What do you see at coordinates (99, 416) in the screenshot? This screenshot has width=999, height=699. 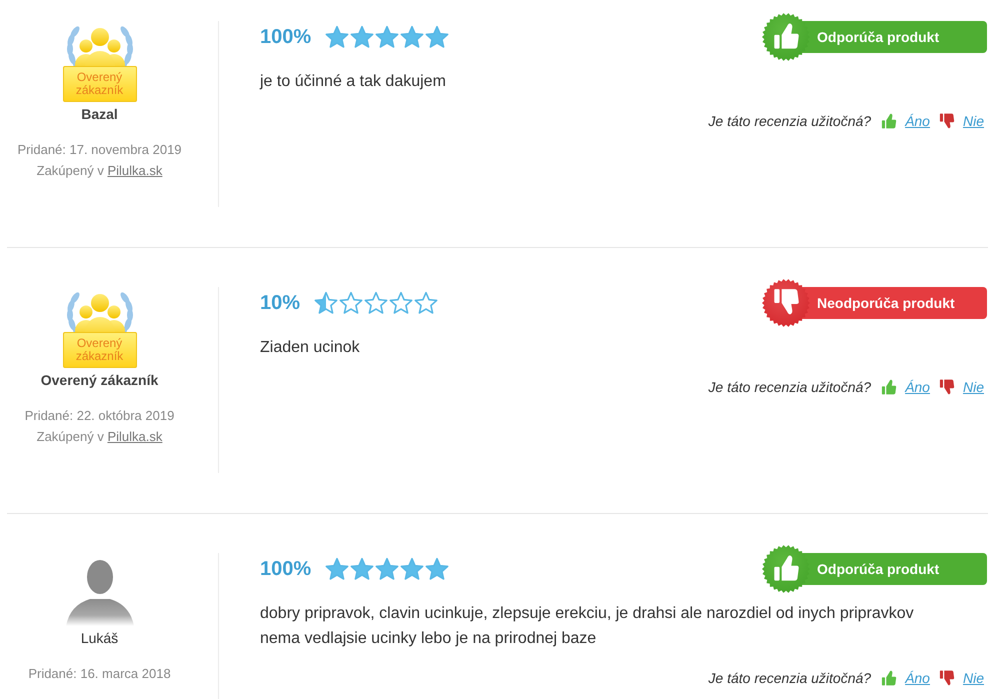 I see `date-added: Pridané: 22. októbra 2019` at bounding box center [99, 416].